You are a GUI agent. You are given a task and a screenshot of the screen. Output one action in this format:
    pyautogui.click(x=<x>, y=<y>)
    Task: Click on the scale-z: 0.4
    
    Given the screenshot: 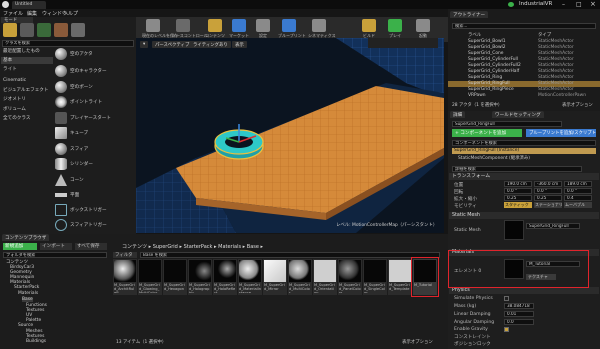 What is the action you would take?
    pyautogui.click(x=578, y=198)
    